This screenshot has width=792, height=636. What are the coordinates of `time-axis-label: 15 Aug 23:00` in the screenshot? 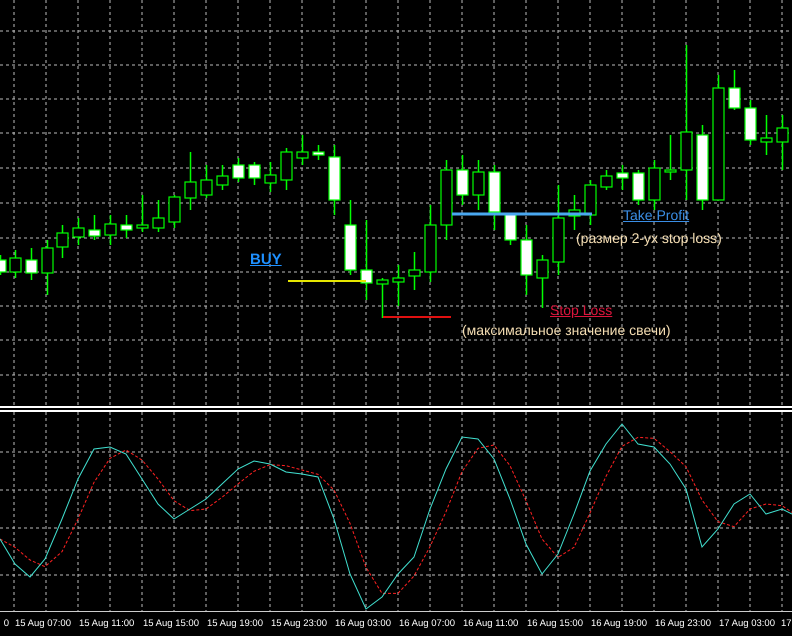 It's located at (299, 623).